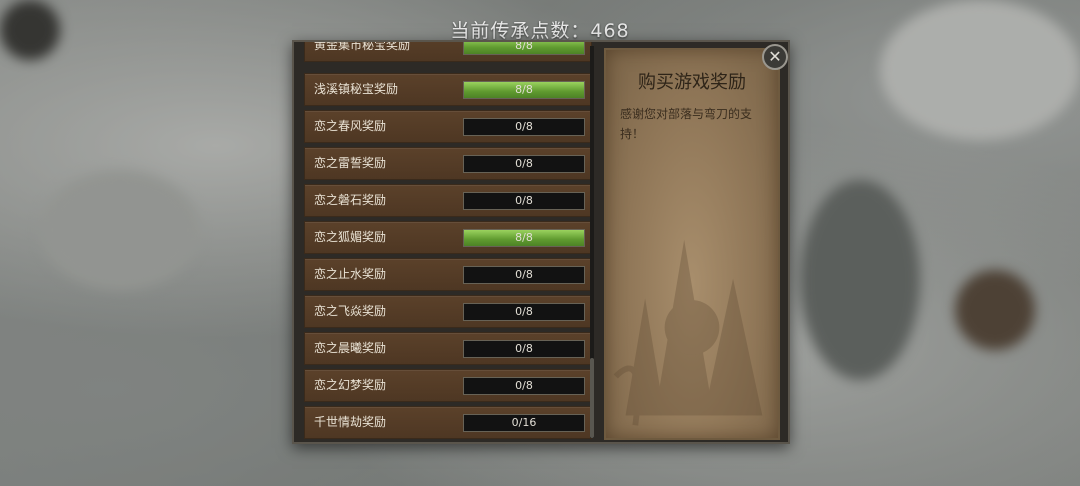  I want to click on reward-name: 恋之春风奖励, so click(350, 126).